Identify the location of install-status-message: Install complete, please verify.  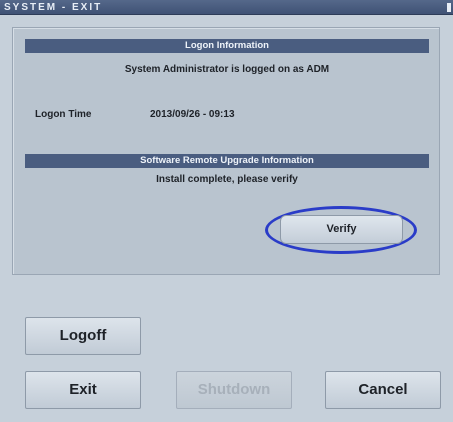
(227, 179).